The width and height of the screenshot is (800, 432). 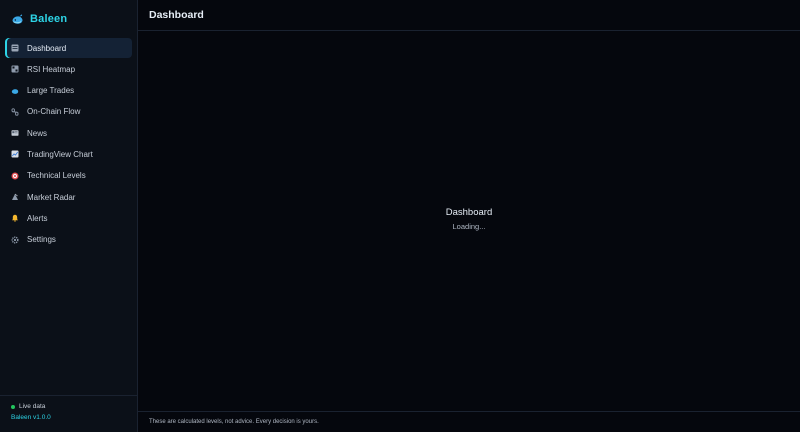 I want to click on sidebar-item-on-chain-flow: On-Chain Flow, so click(x=68, y=112).